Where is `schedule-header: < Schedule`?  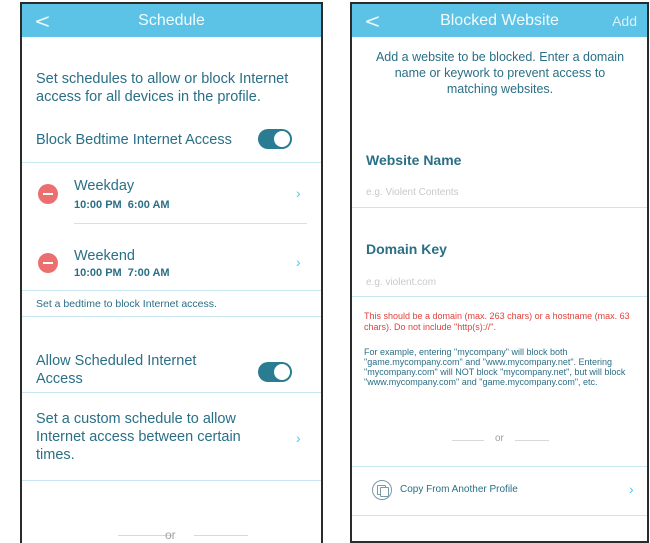
schedule-header: < Schedule is located at coordinates (171, 20).